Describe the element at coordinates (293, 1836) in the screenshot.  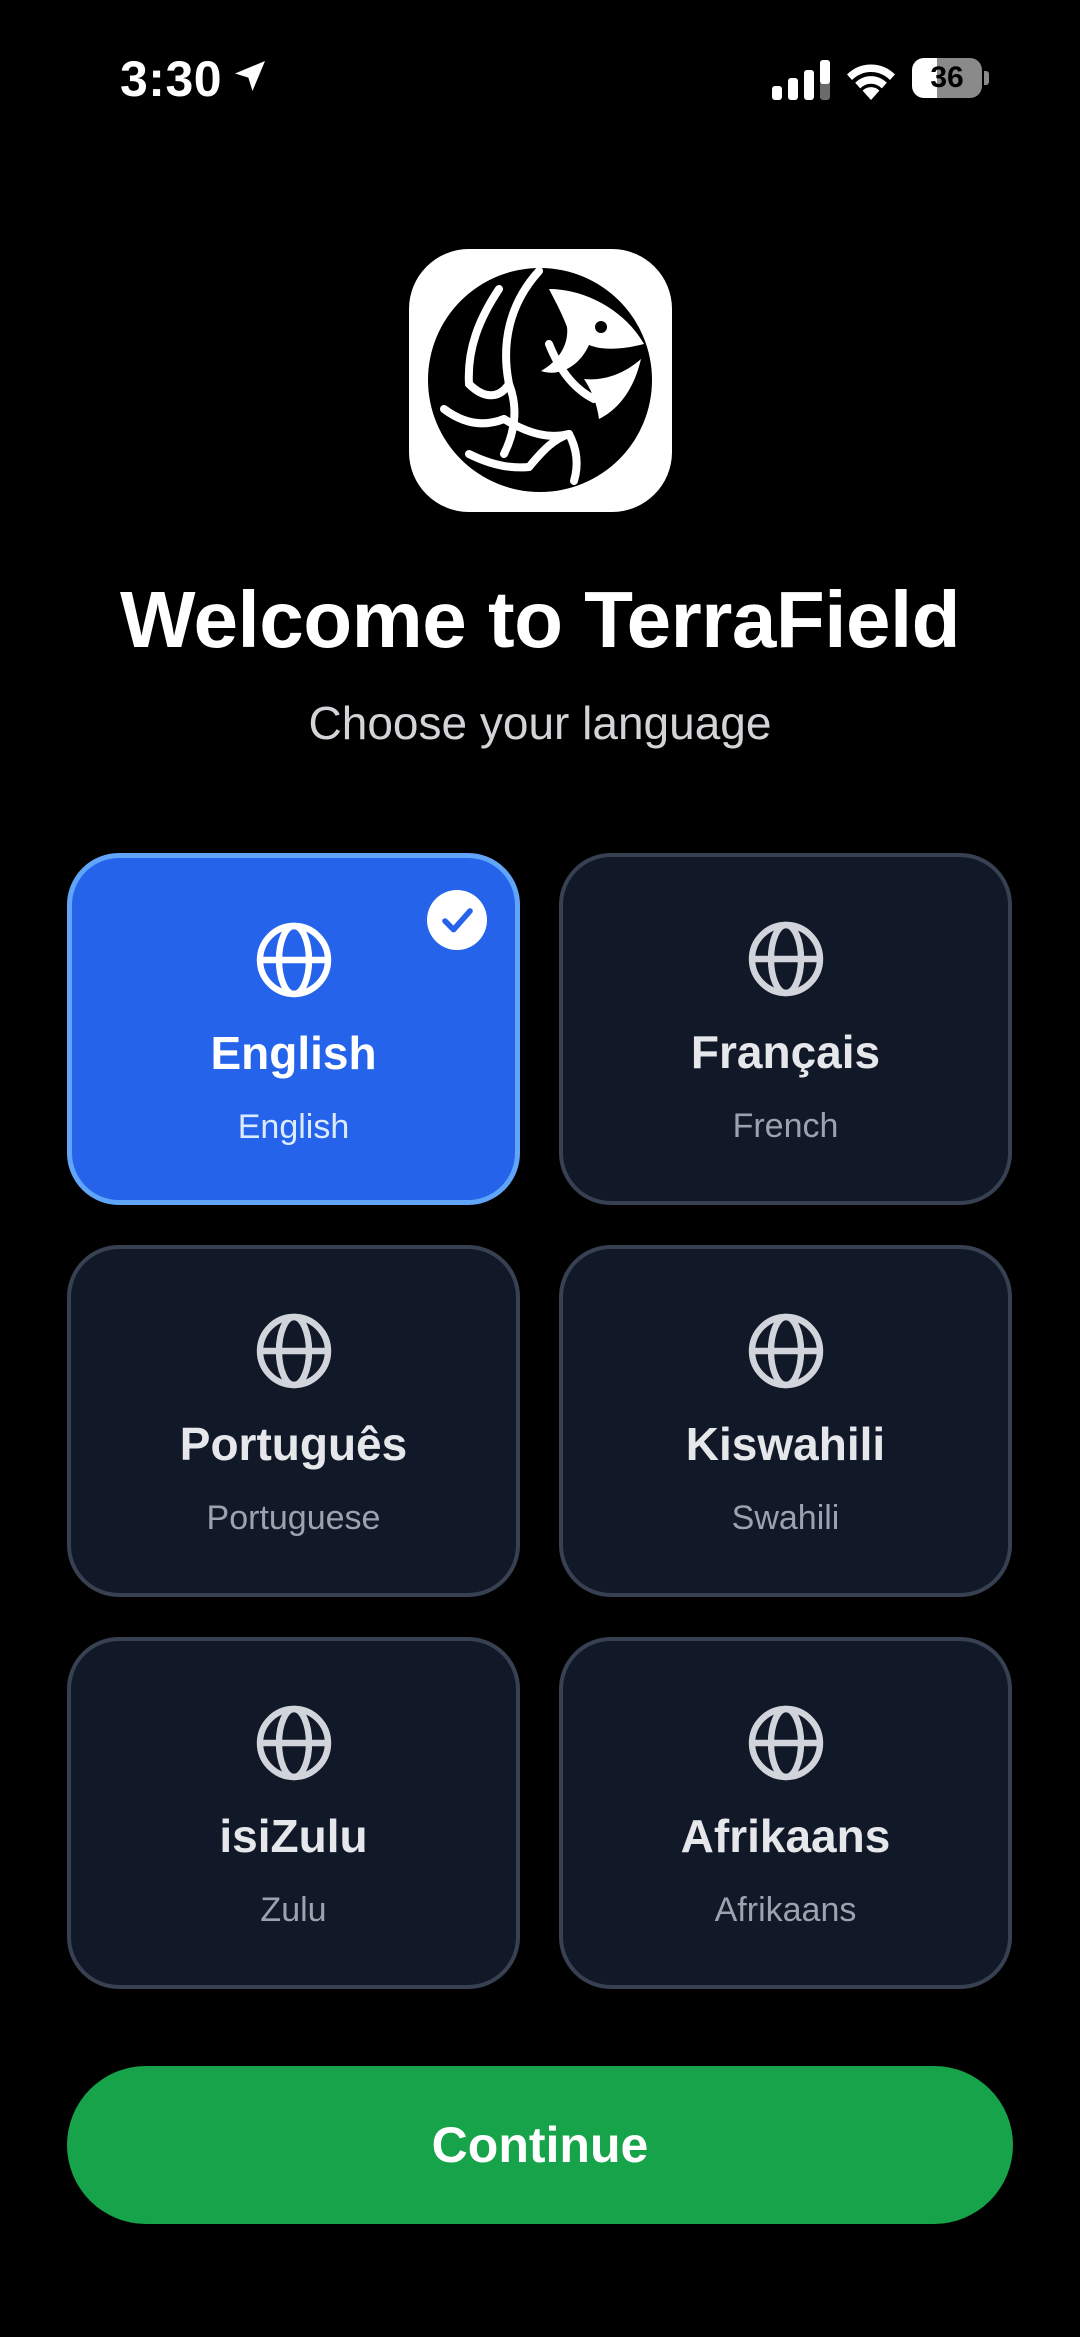
I see `language-native-name: isiZulu` at that location.